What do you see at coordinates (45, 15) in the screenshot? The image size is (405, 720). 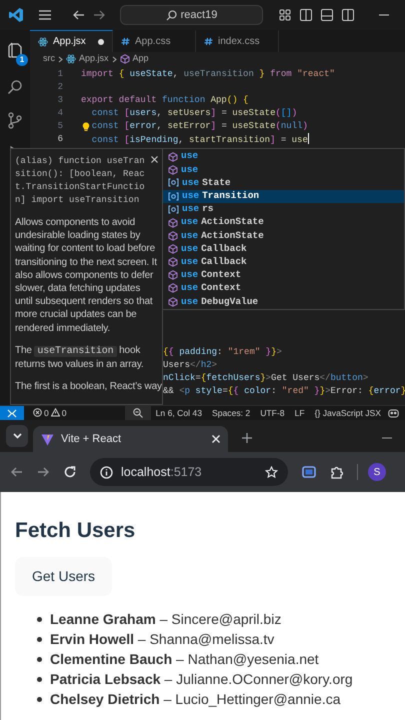 I see `menu-icon` at bounding box center [45, 15].